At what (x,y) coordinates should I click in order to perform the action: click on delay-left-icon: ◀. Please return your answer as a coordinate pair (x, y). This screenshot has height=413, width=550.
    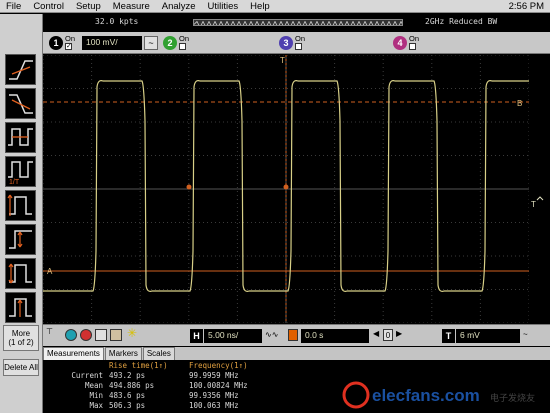
    Looking at the image, I should click on (376, 336).